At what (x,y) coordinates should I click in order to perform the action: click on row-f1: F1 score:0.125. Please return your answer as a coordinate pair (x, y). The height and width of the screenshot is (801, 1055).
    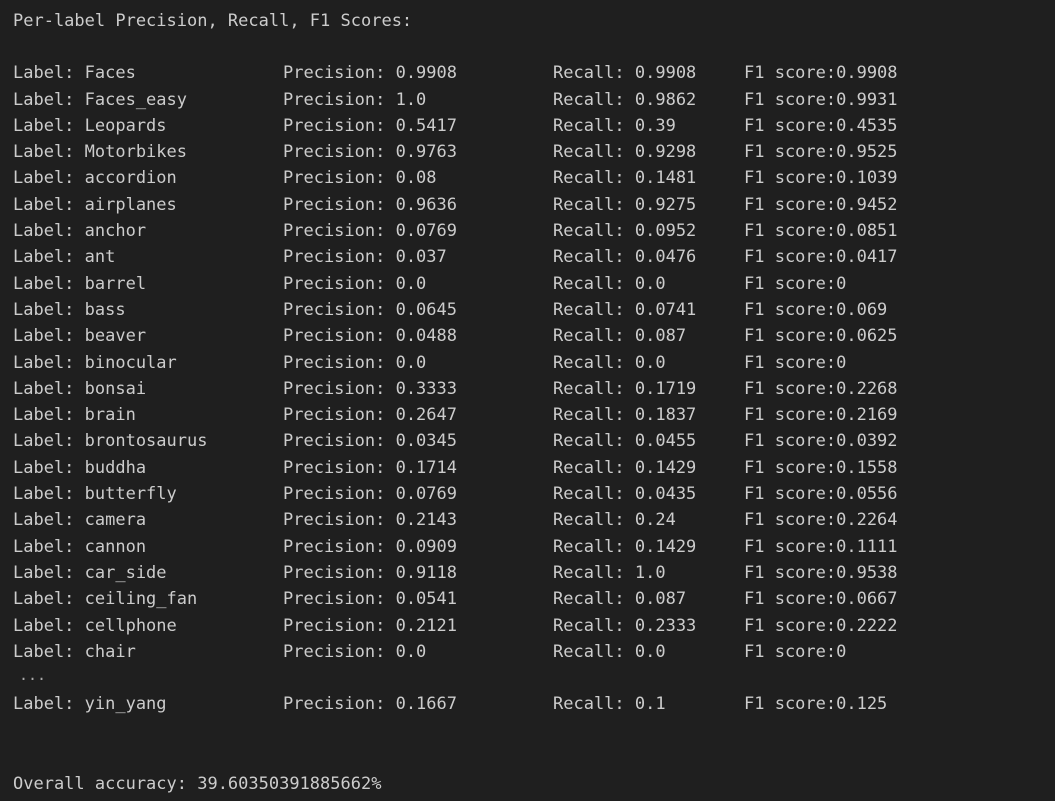
    Looking at the image, I should click on (816, 704).